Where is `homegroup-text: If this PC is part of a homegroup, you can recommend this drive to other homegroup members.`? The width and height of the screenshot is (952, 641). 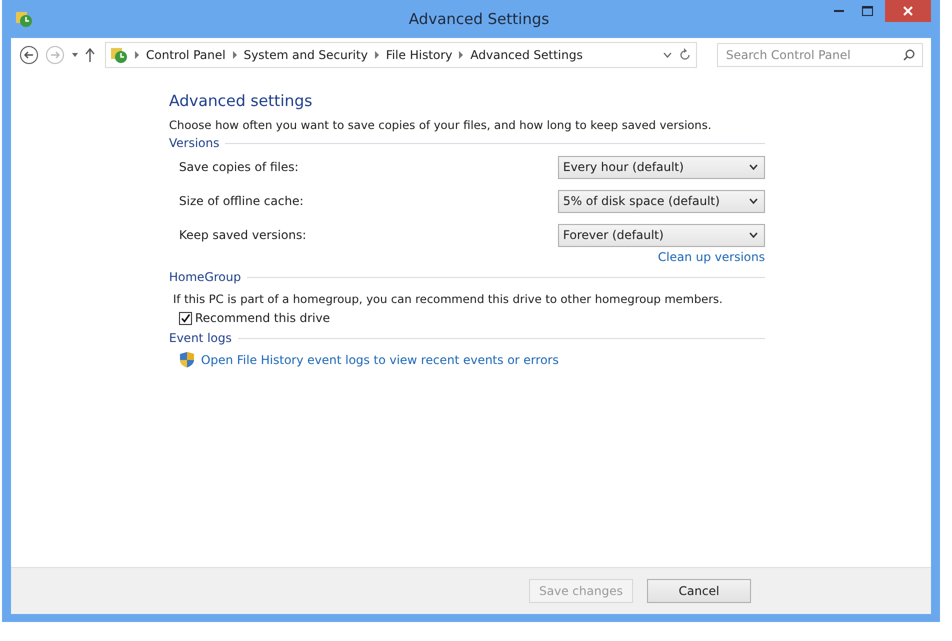 homegroup-text: If this PC is part of a homegroup, you can recommend this drive to other homegroup members. is located at coordinates (448, 299).